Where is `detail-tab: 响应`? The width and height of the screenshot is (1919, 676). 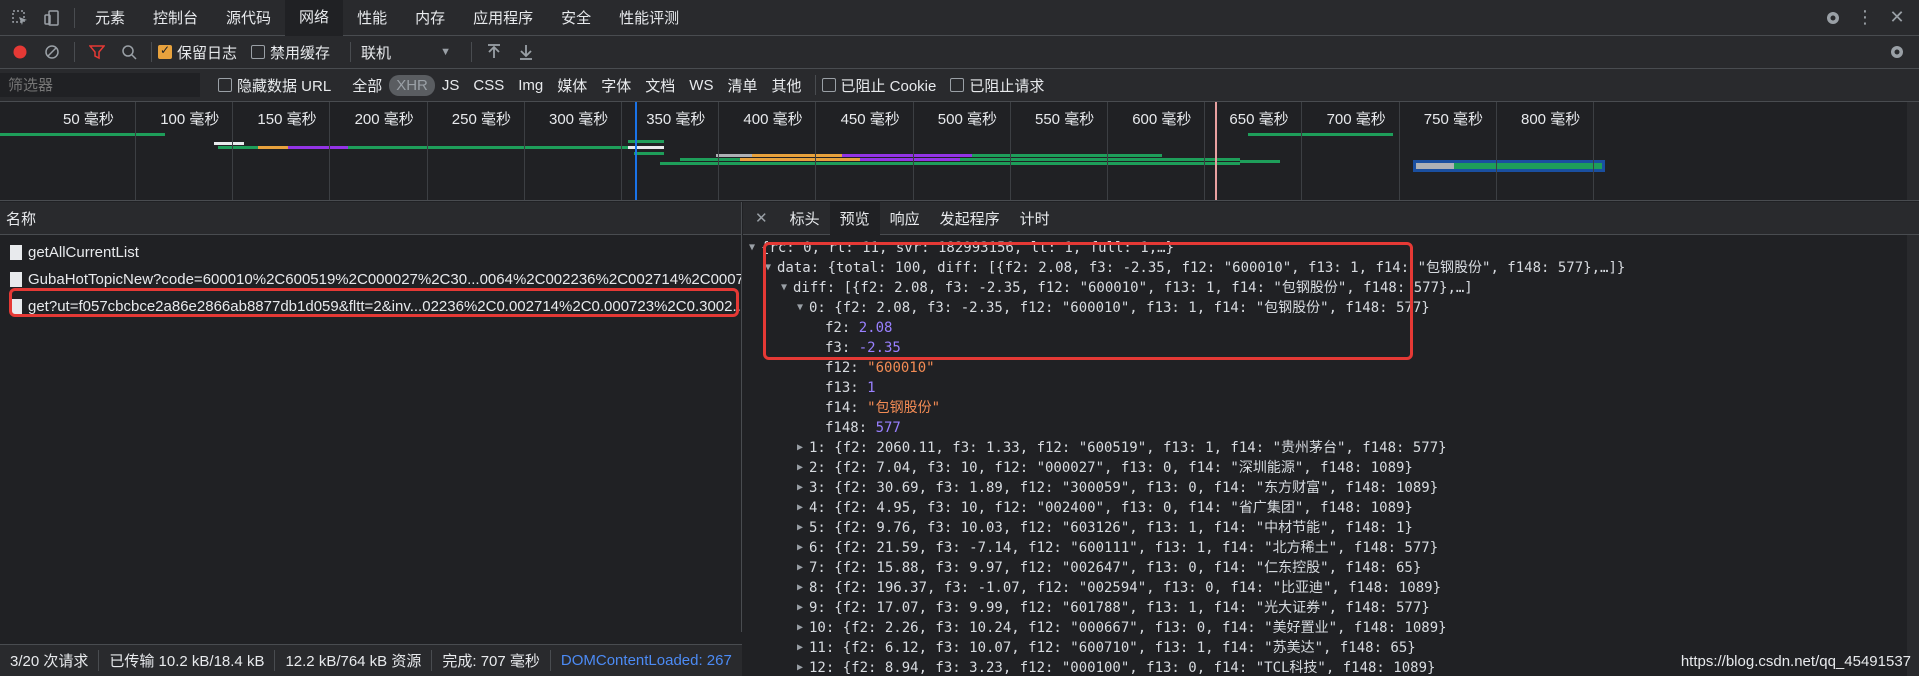
detail-tab: 响应 is located at coordinates (905, 218).